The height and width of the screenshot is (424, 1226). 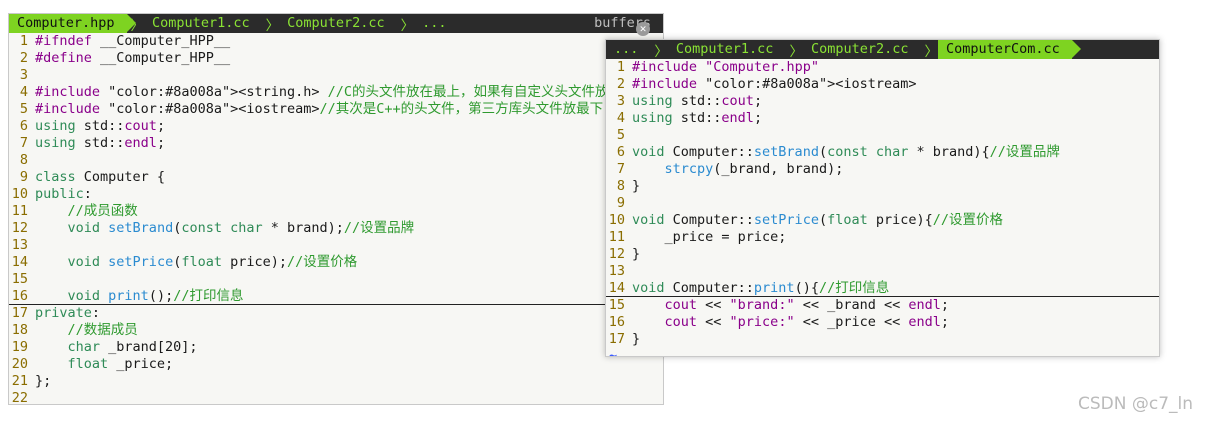 What do you see at coordinates (336, 364) in the screenshot?
I see `code-line: 20 float _price;` at bounding box center [336, 364].